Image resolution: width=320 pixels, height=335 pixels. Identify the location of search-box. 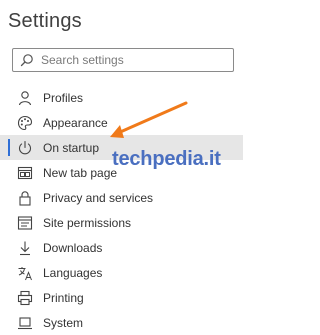
(123, 60).